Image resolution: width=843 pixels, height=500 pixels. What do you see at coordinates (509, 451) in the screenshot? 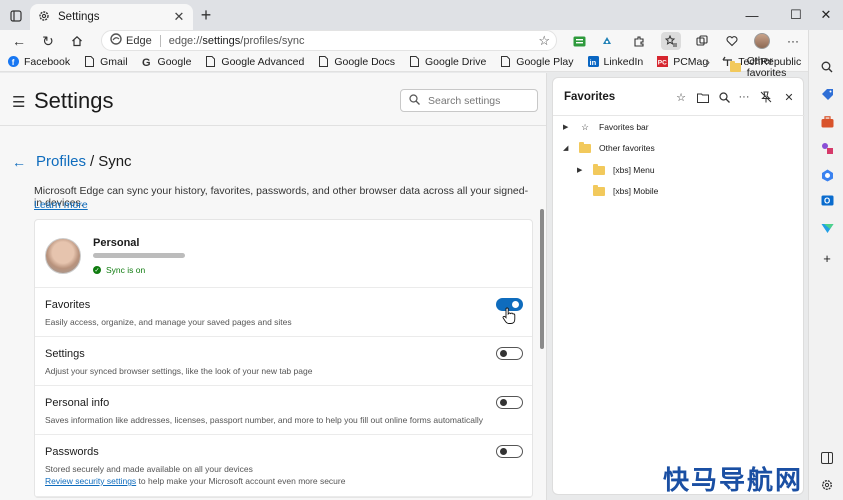
I see `passwords-toggle` at bounding box center [509, 451].